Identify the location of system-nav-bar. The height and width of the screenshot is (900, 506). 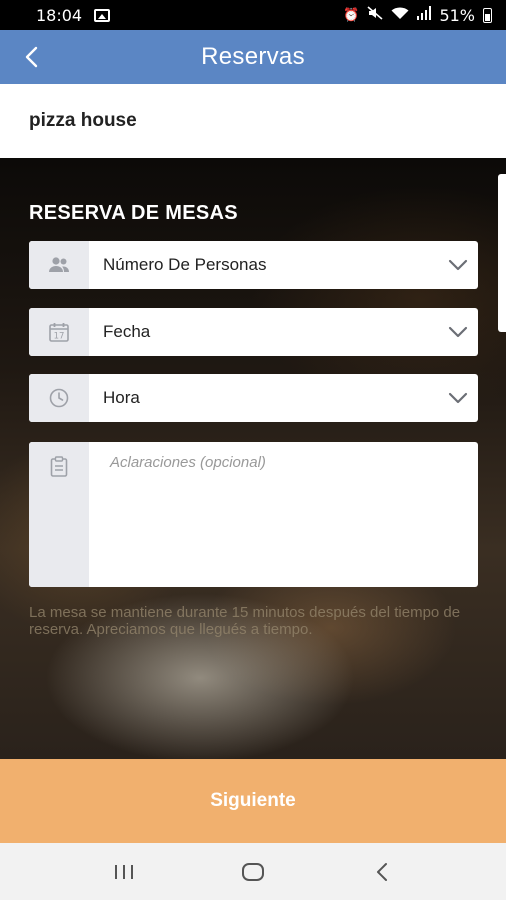
(253, 871).